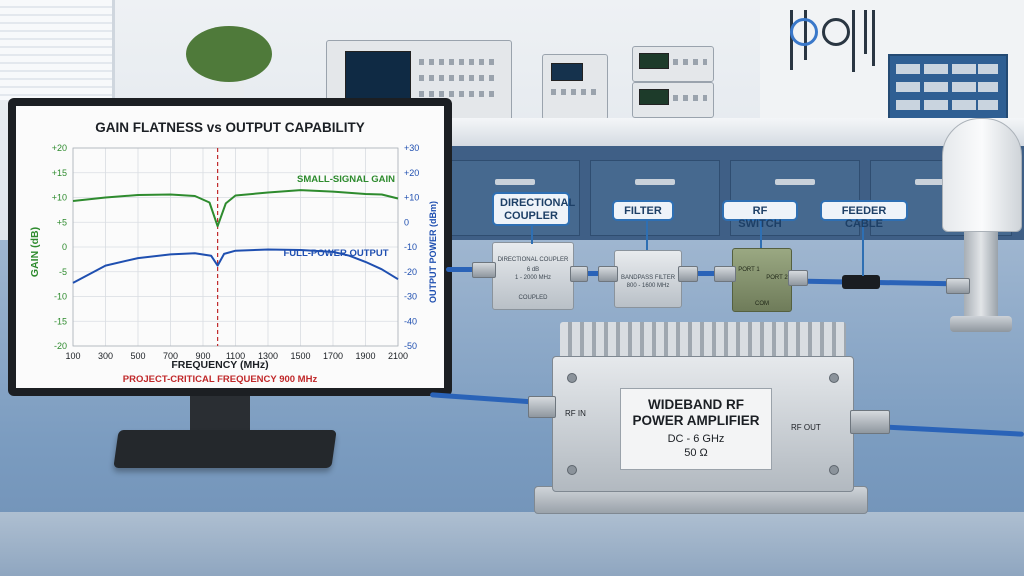 The height and width of the screenshot is (576, 1024). What do you see at coordinates (63, 272) in the screenshot?
I see `y-tick-label: -5` at bounding box center [63, 272].